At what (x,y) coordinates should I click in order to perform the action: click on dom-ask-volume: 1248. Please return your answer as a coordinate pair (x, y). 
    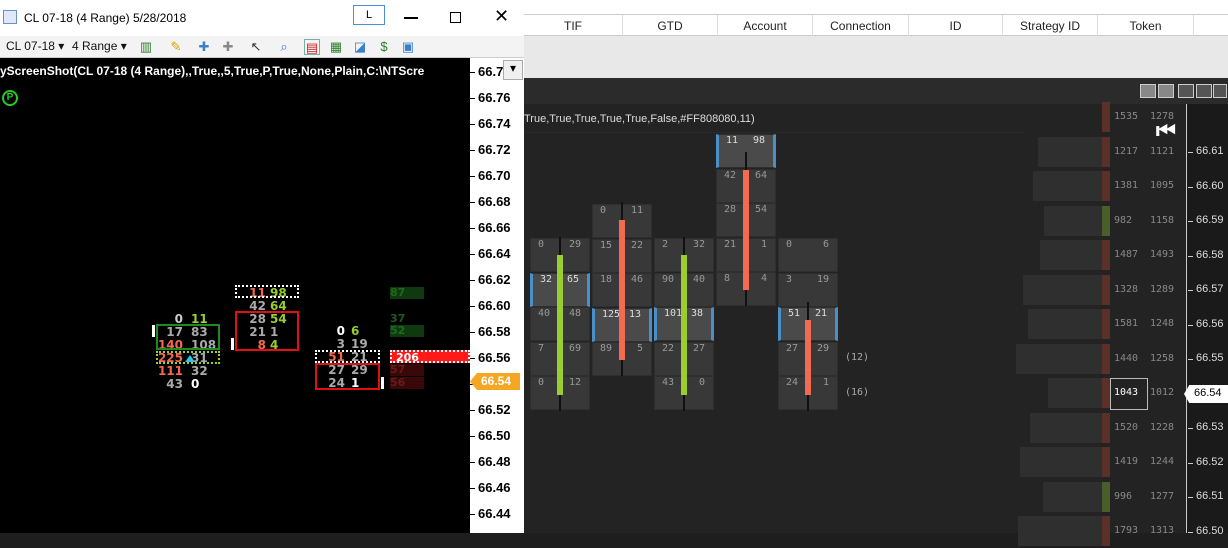
    Looking at the image, I should click on (1162, 323).